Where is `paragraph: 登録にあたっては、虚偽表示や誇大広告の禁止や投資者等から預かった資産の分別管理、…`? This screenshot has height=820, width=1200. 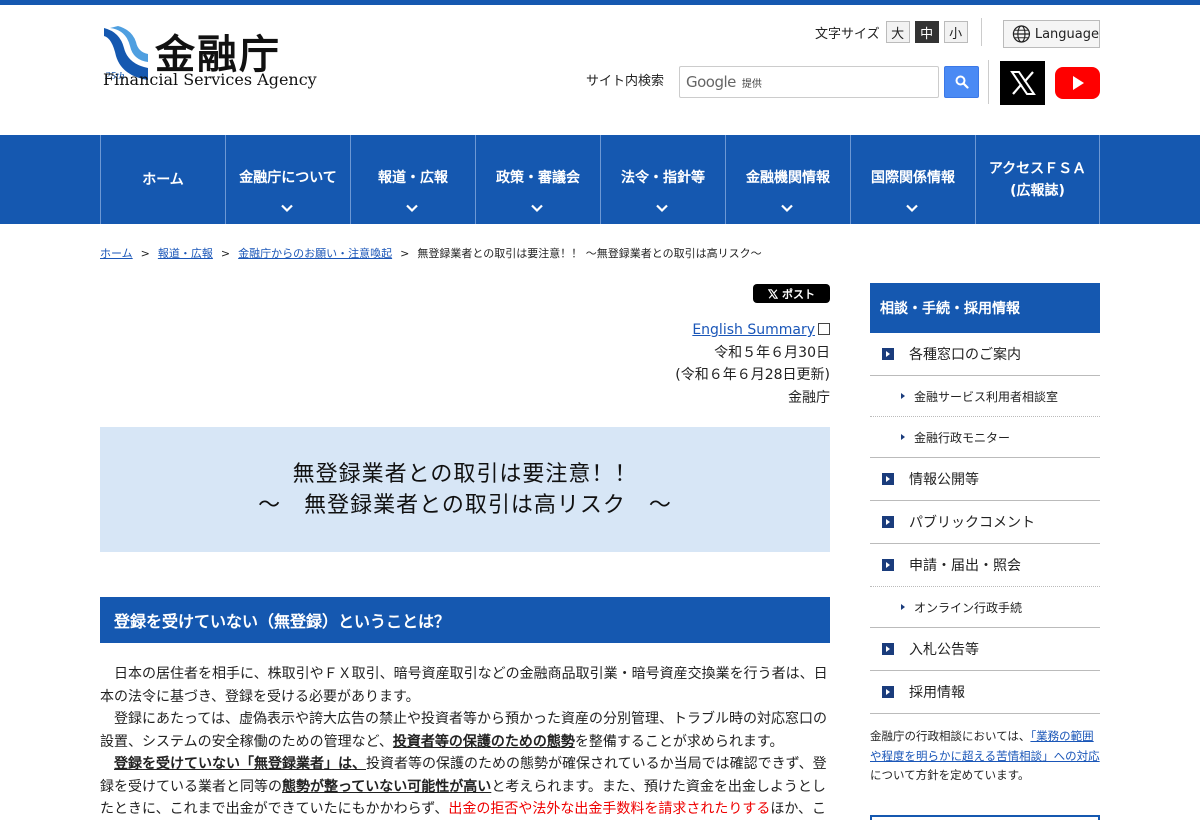
paragraph: 登録にあたっては、虚偽表示や誇大広告の禁止や投資者等から預かった資産の分別管理、… is located at coordinates (464, 730).